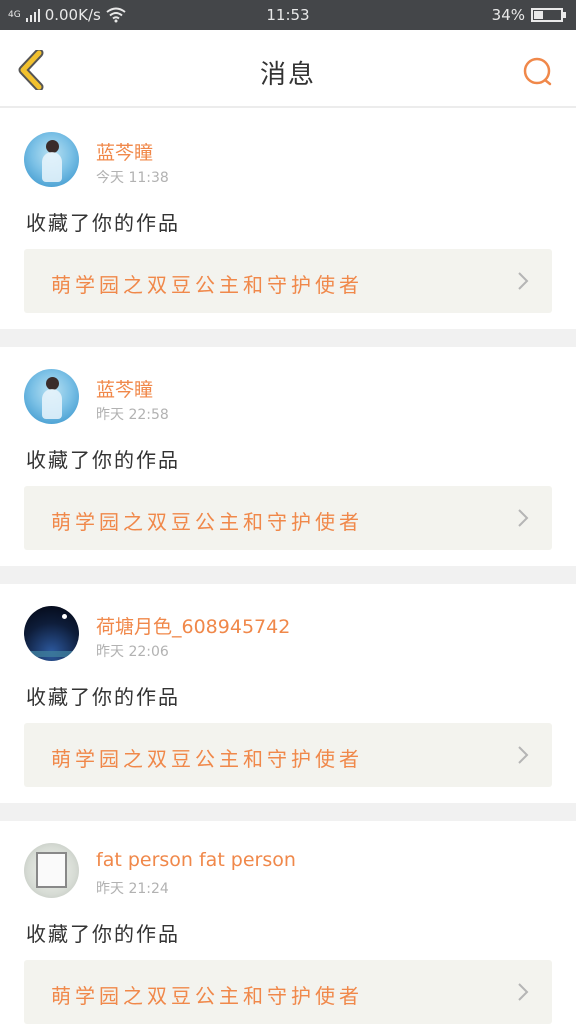 This screenshot has width=576, height=1024. Describe the element at coordinates (547, 15) in the screenshot. I see `battery-icon` at that location.